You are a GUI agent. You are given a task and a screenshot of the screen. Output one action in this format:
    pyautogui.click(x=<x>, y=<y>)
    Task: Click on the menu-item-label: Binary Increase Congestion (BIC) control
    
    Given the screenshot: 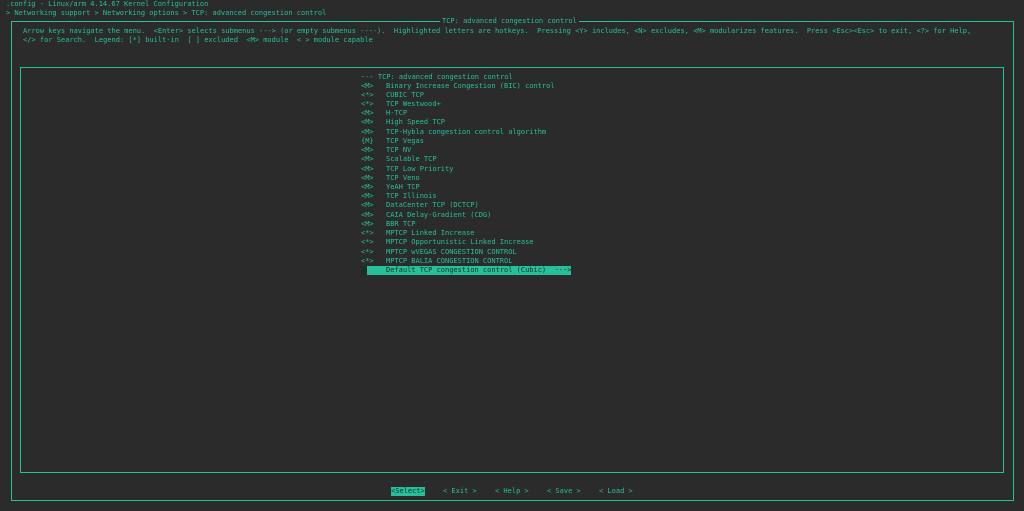 What is the action you would take?
    pyautogui.click(x=470, y=86)
    